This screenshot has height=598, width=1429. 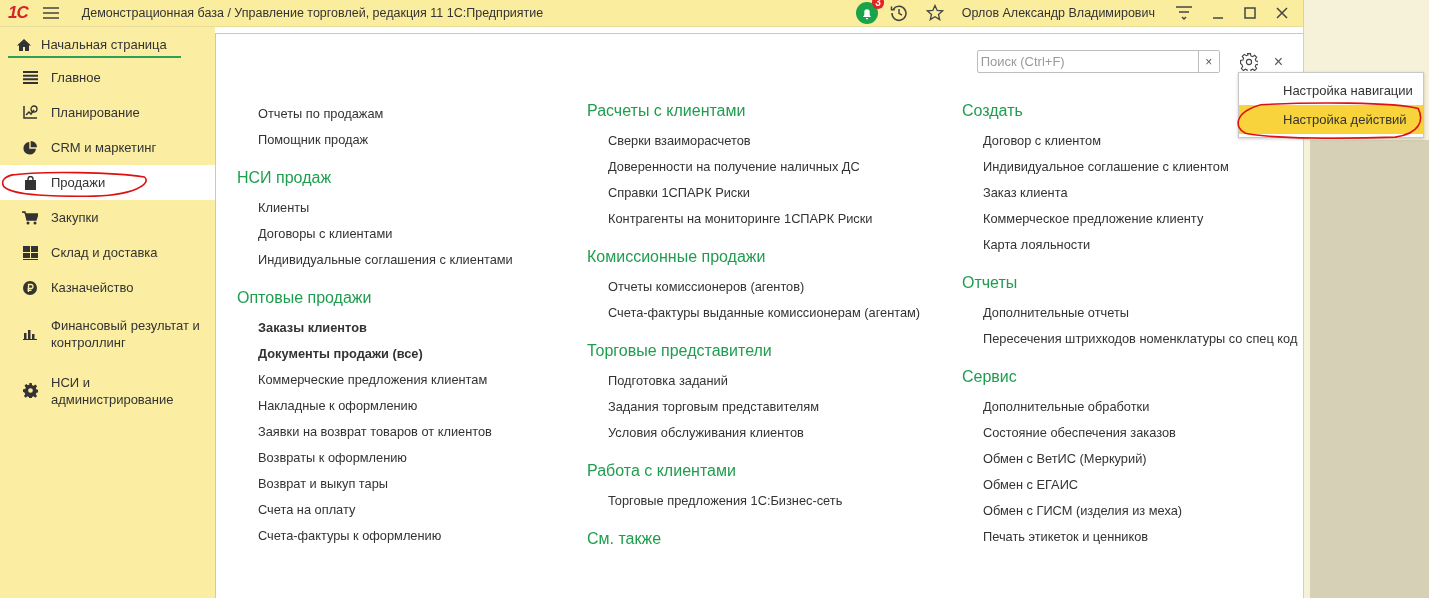 I want to click on bar-chart-icon, so click(x=30, y=333).